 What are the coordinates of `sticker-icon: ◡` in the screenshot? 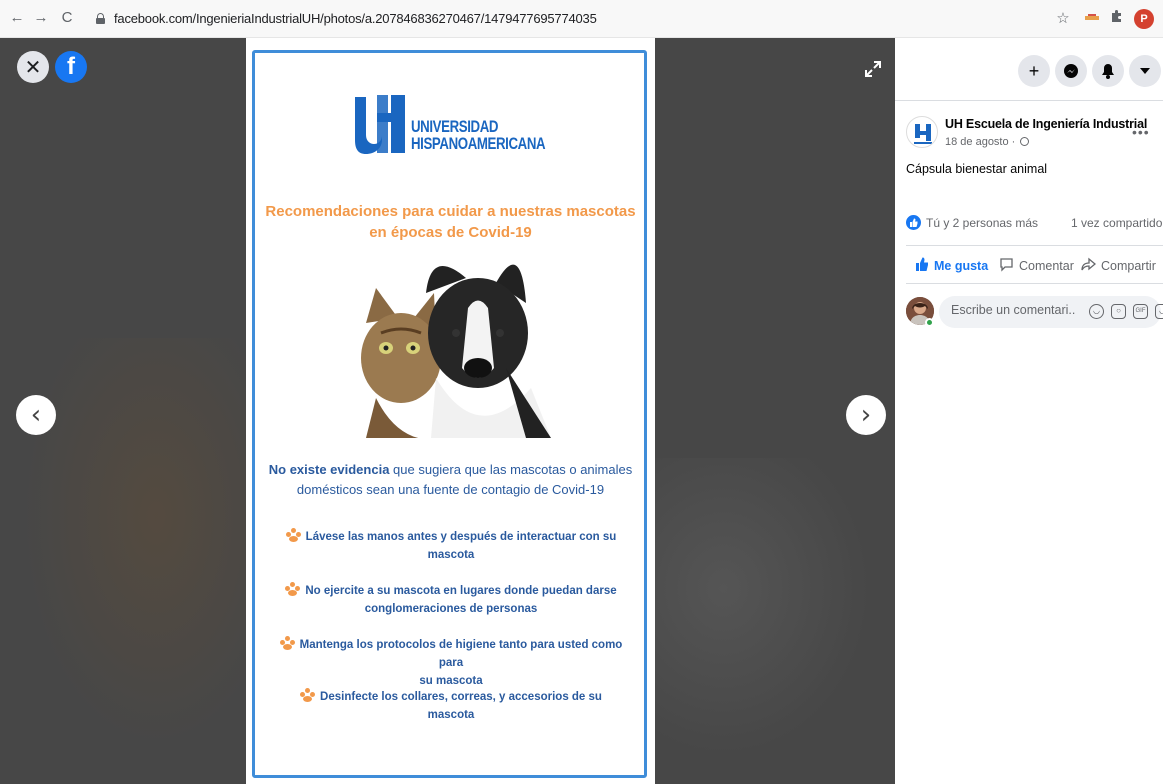 It's located at (1159, 311).